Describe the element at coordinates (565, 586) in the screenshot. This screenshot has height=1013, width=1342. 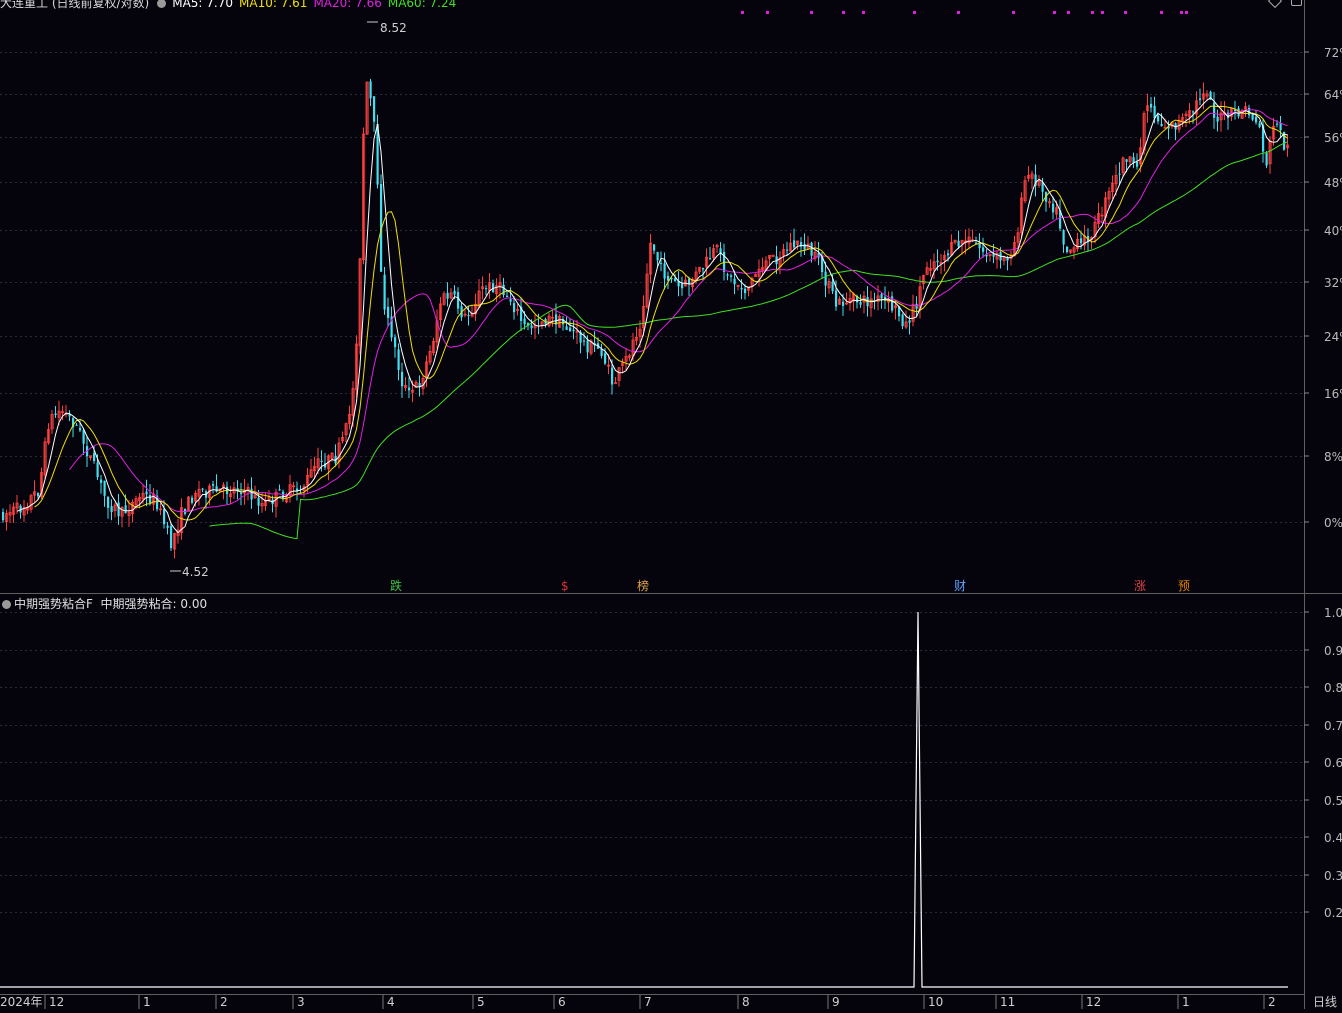
I see `event-marker: $` at that location.